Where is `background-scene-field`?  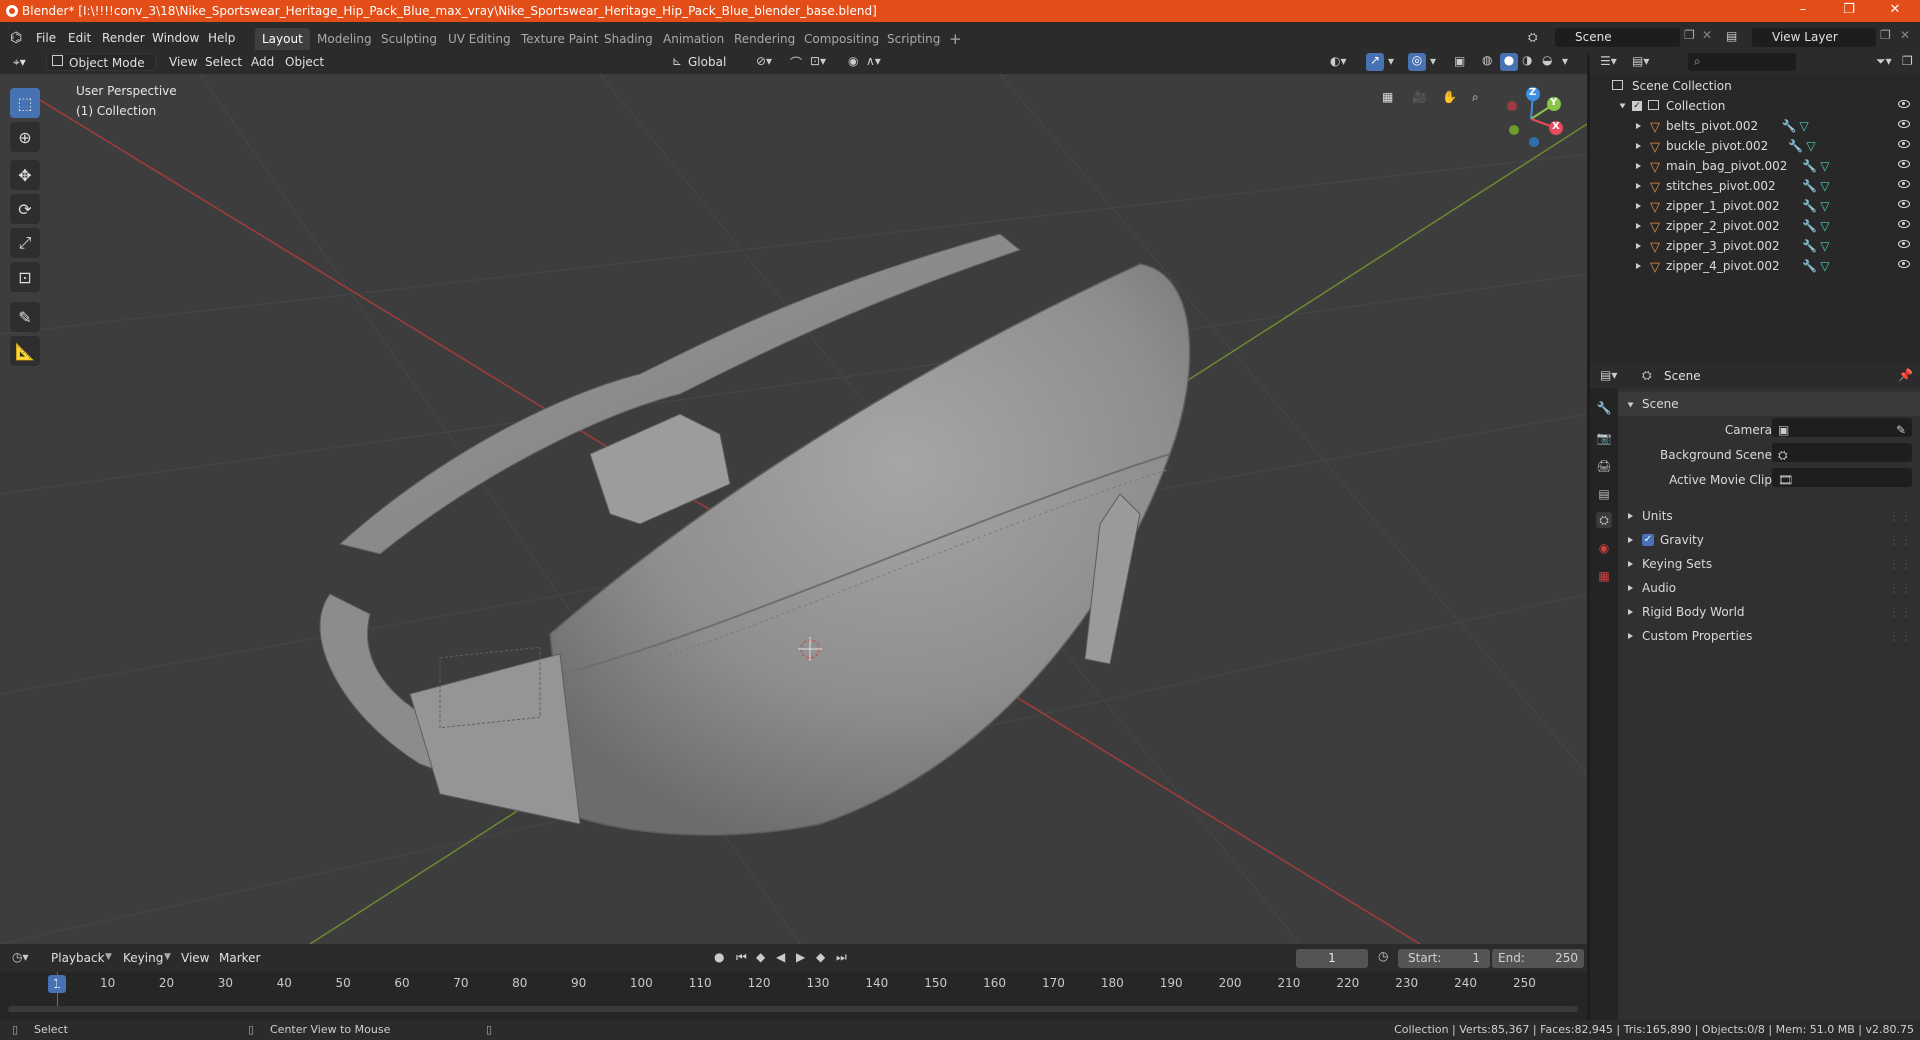
background-scene-field is located at coordinates (1842, 452).